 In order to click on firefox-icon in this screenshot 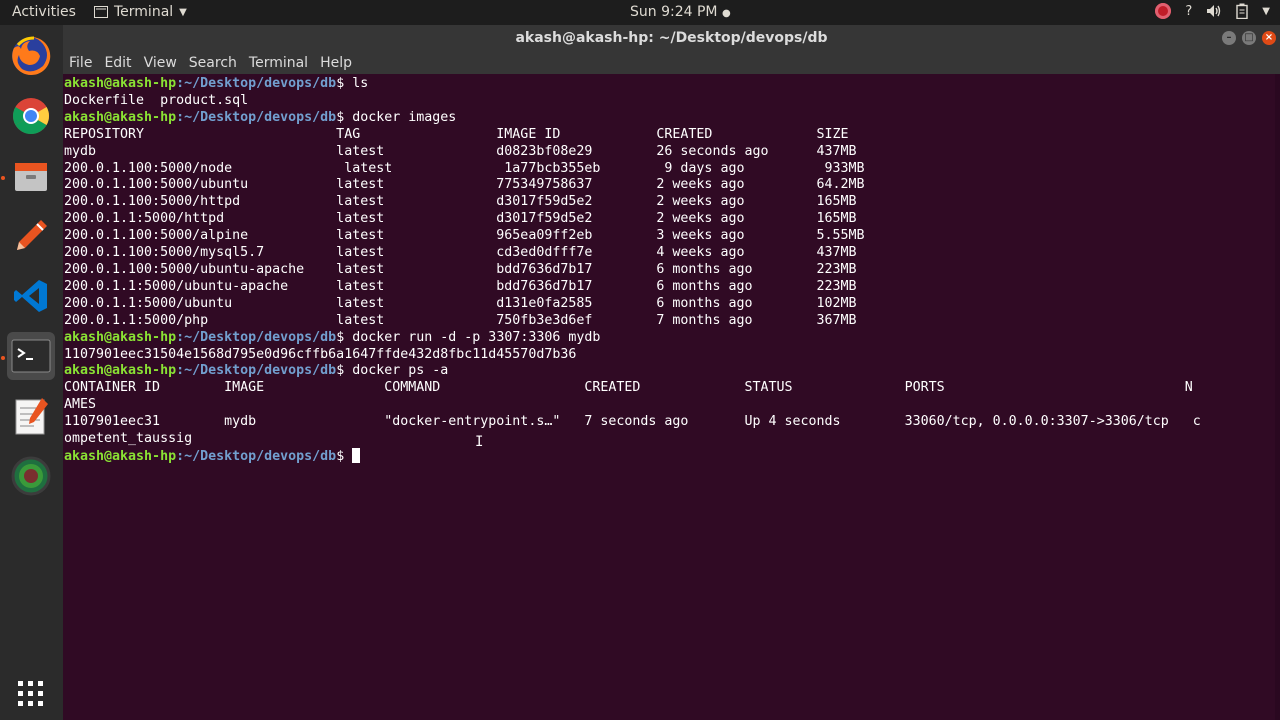, I will do `click(31, 56)`.